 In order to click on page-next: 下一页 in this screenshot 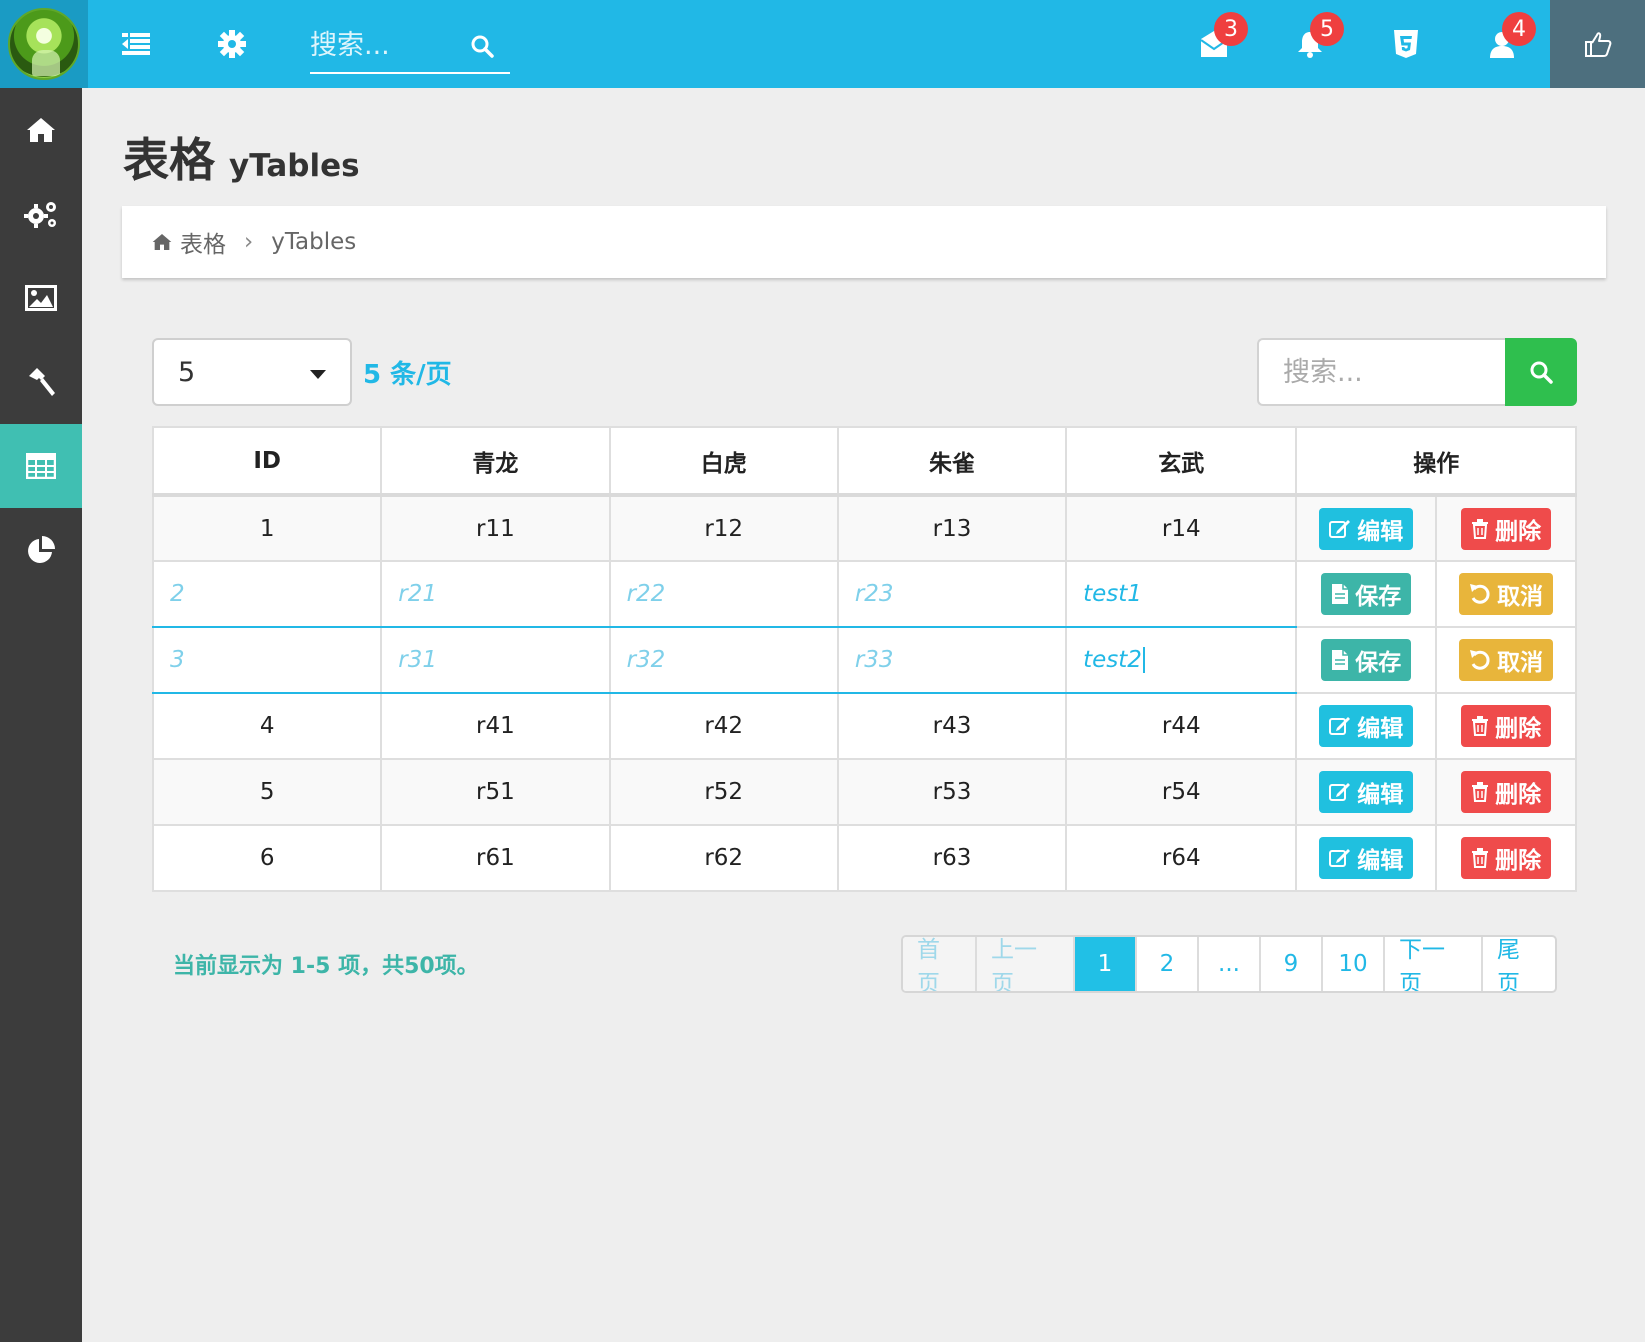, I will do `click(1434, 964)`.